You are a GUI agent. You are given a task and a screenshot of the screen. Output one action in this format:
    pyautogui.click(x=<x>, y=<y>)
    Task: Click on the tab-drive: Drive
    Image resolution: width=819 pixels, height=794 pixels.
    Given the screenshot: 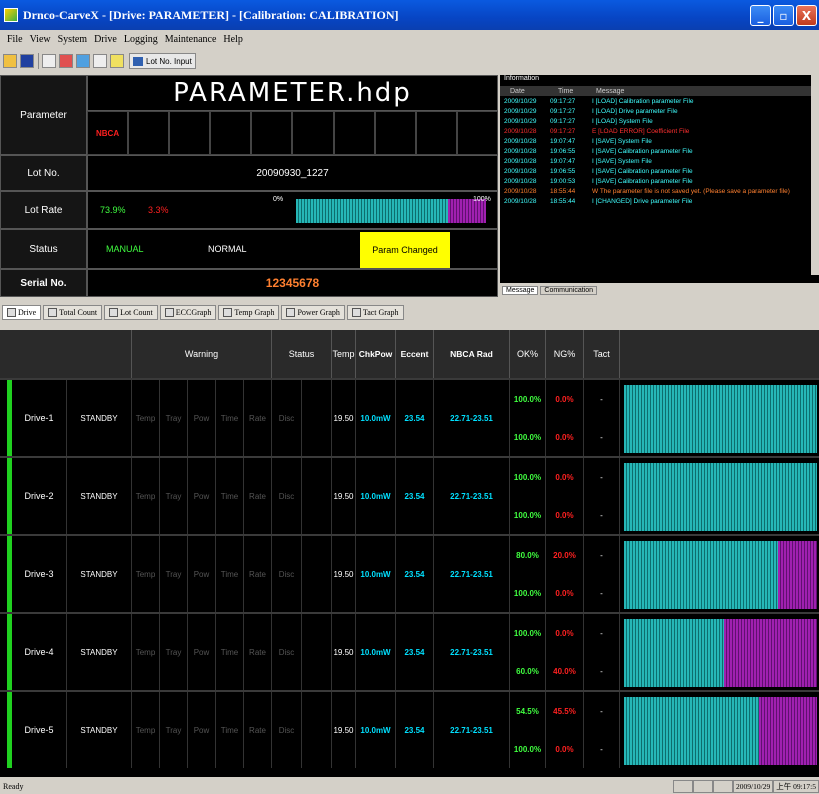 What is the action you would take?
    pyautogui.click(x=22, y=312)
    